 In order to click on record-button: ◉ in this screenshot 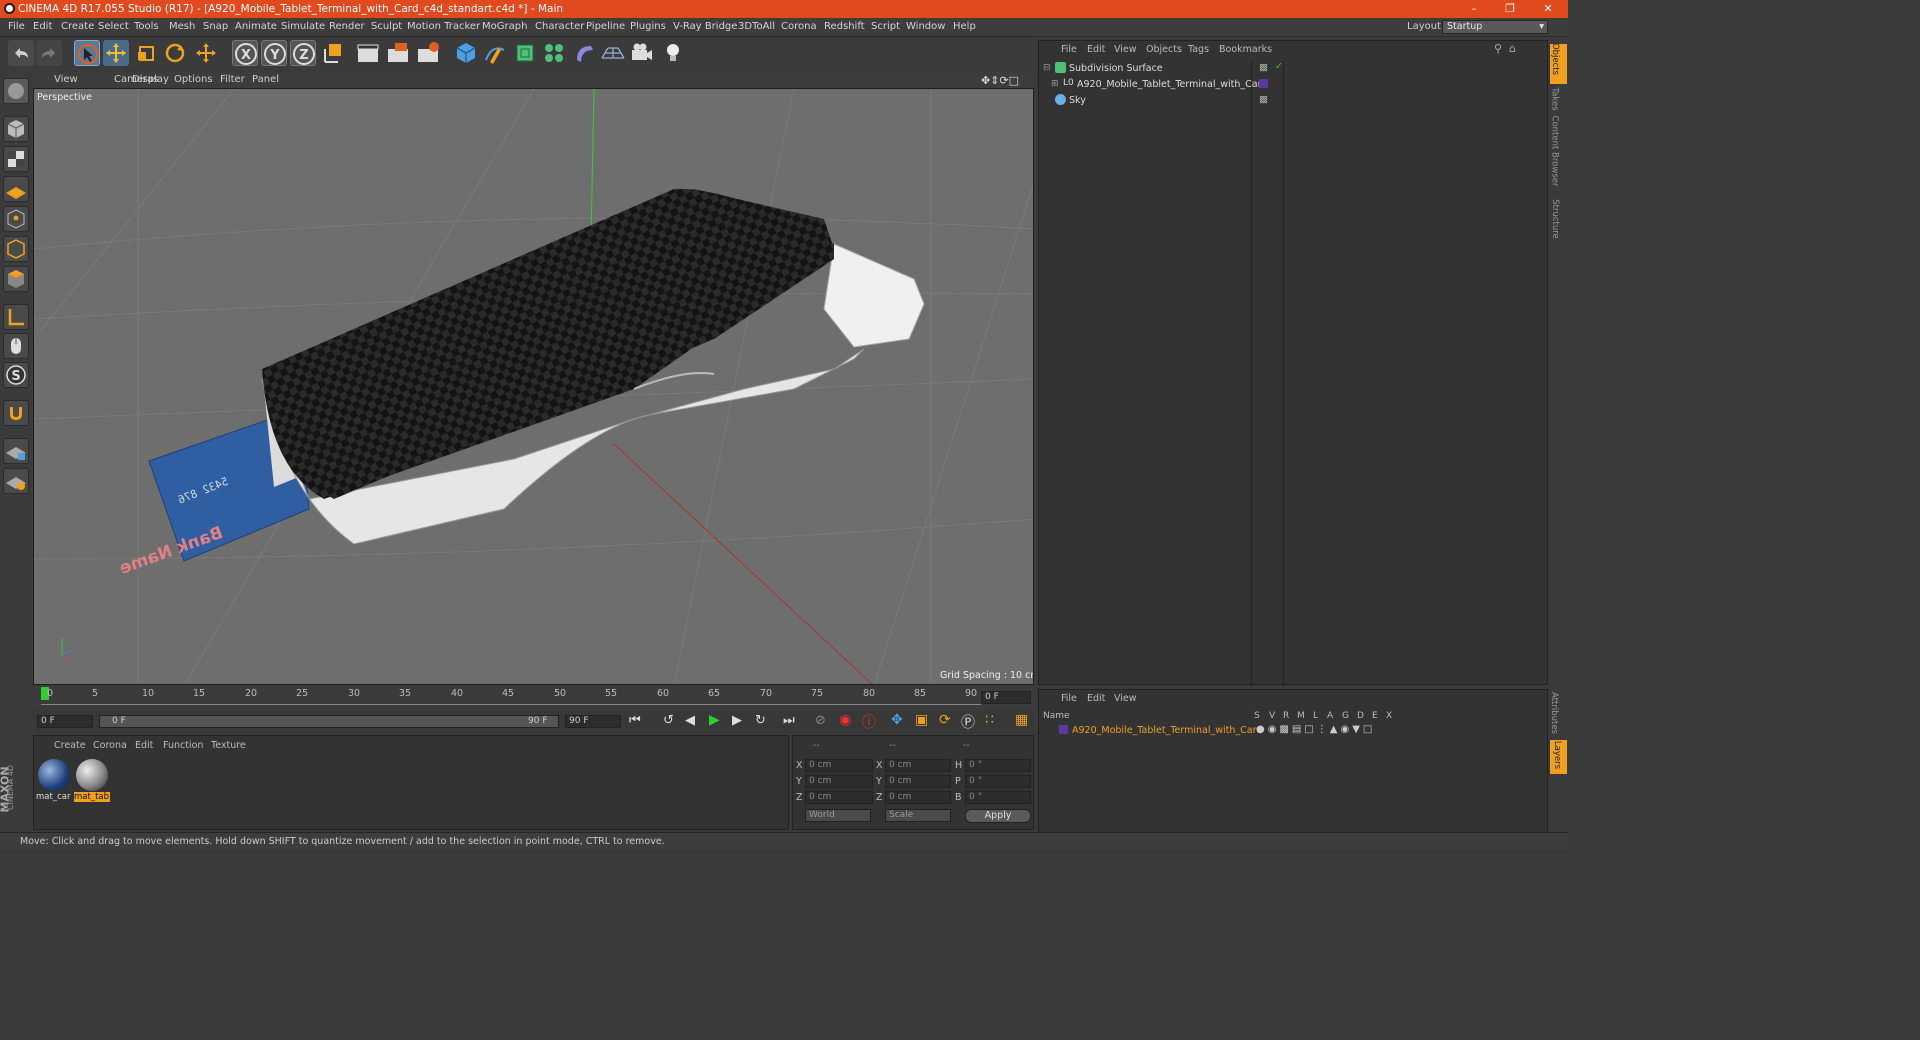, I will do `click(845, 720)`.